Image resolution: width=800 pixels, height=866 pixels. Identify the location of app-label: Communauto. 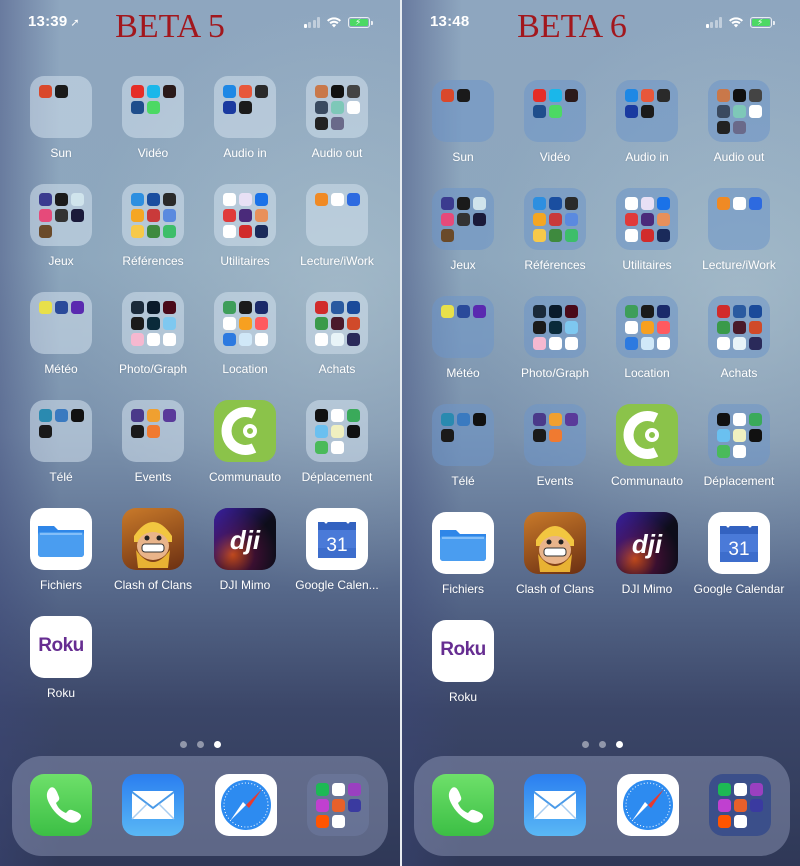
(647, 481).